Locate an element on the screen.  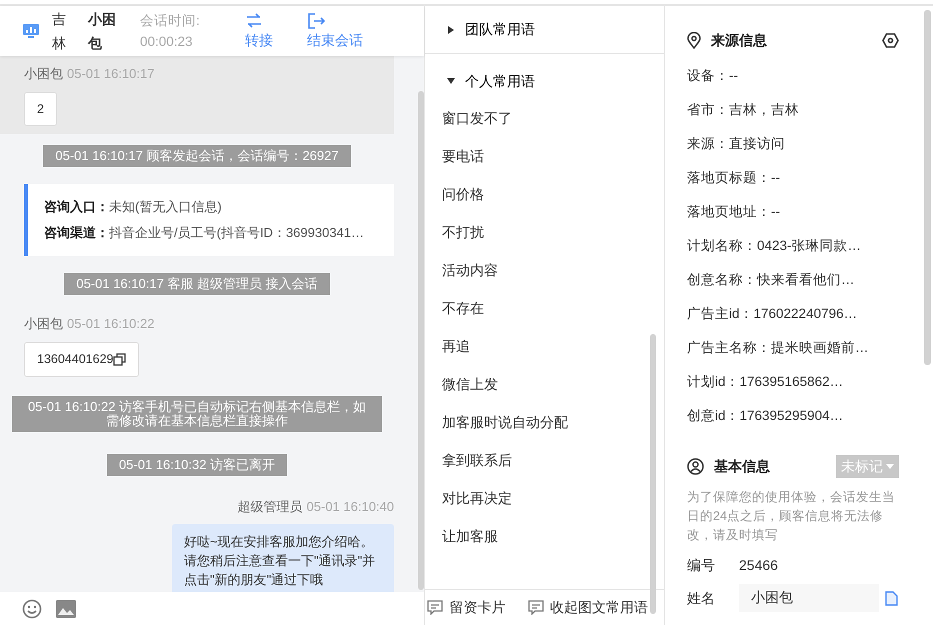
info-line: 省市：吉林，吉林 is located at coordinates (743, 110).